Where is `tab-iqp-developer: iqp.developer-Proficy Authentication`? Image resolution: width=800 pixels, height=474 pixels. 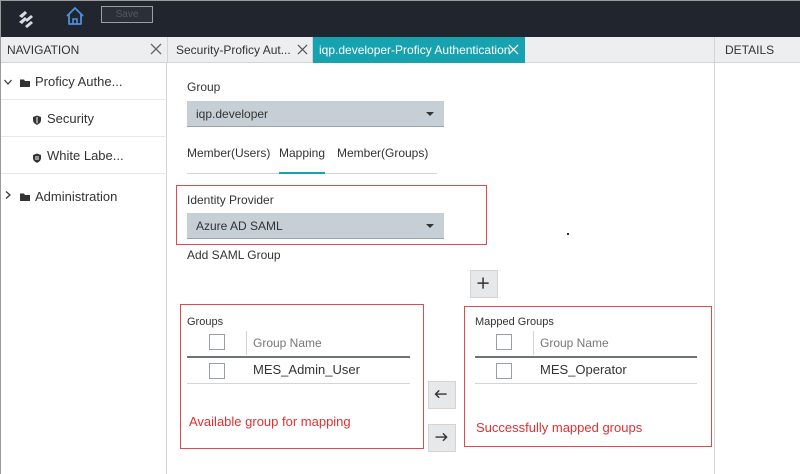 tab-iqp-developer: iqp.developer-Proficy Authentication is located at coordinates (419, 50).